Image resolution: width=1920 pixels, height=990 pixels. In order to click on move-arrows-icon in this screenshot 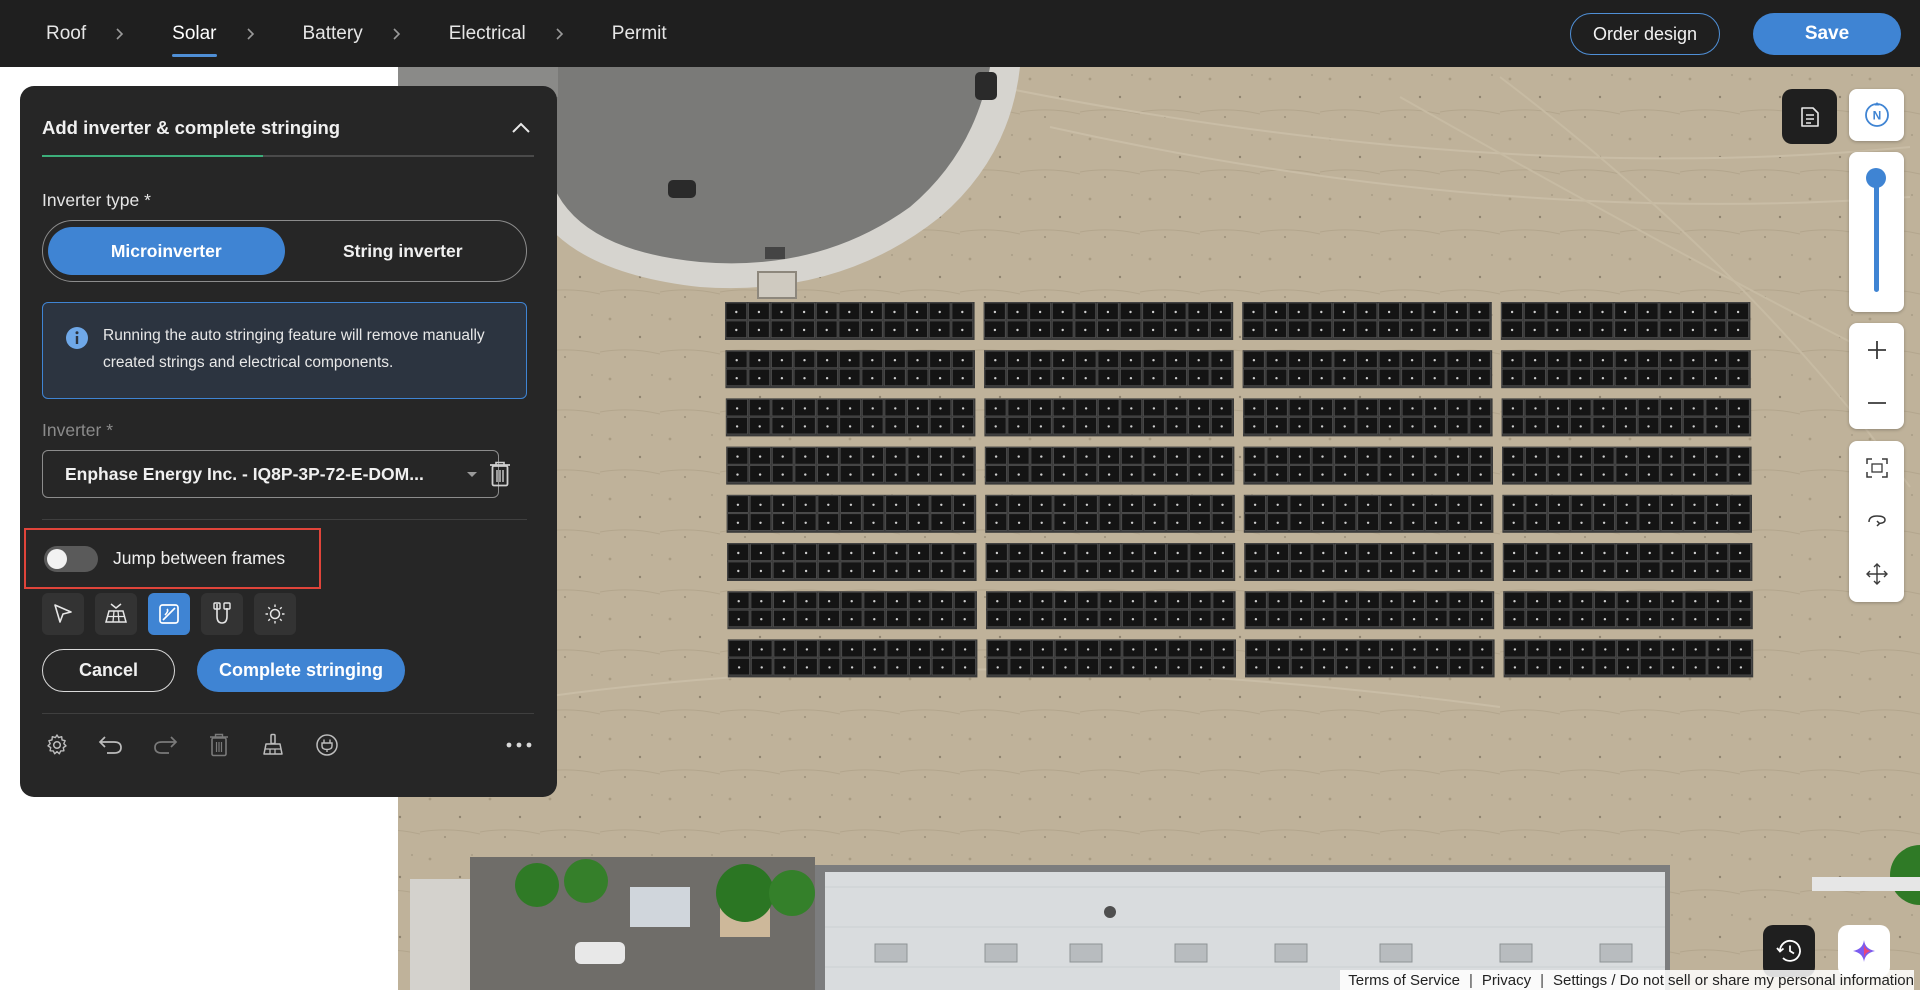, I will do `click(1876, 573)`.